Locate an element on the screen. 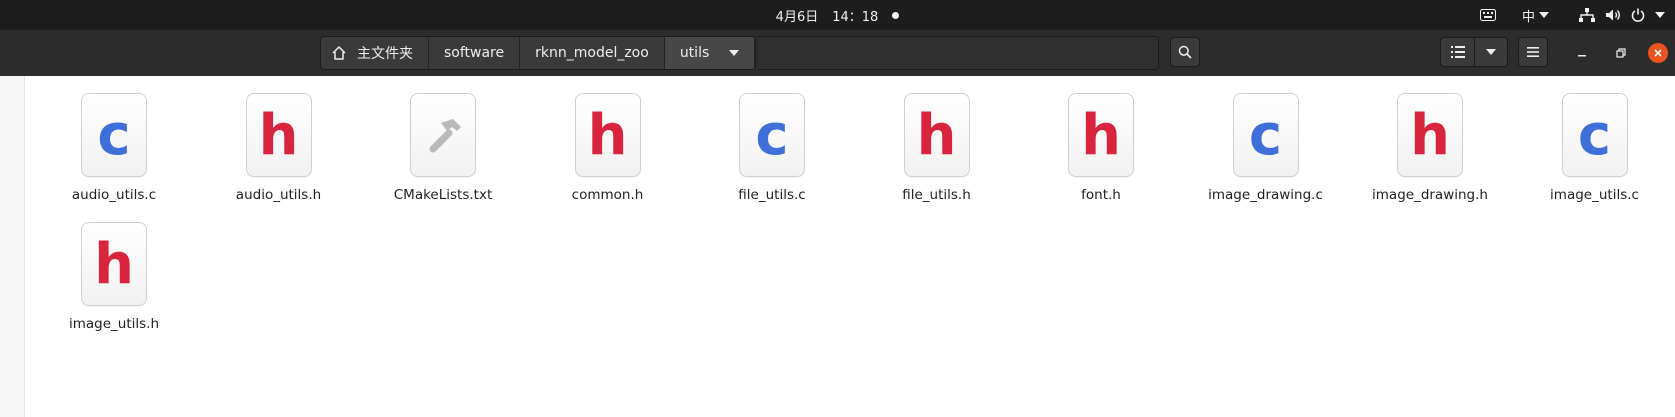  file-name: file_utils.h is located at coordinates (936, 195).